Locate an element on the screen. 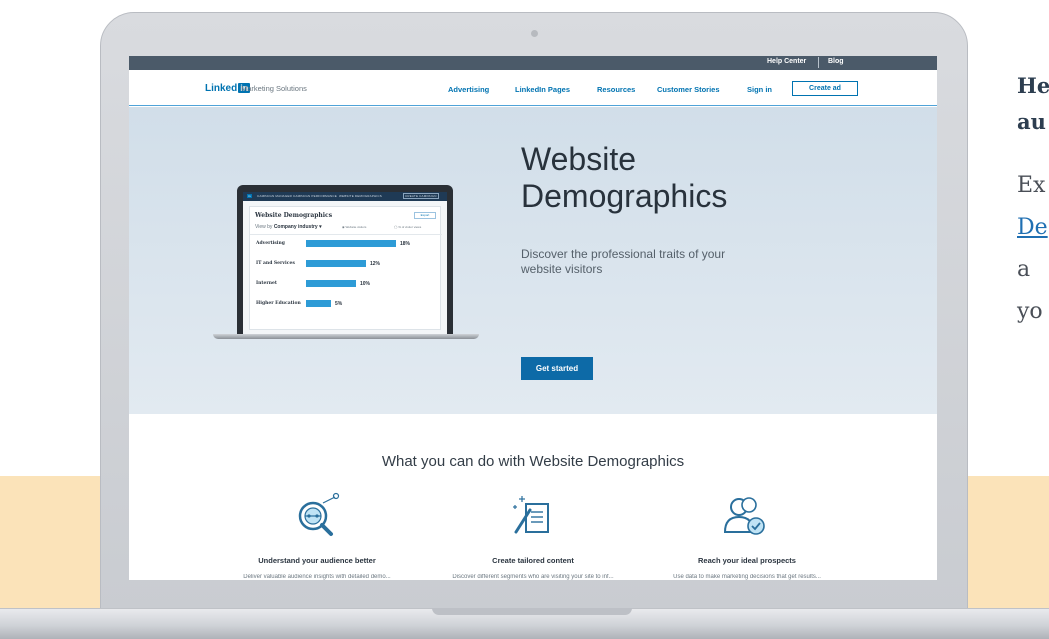 This screenshot has width=1049, height=639. mockup-view-by: View by Company industry ▾ is located at coordinates (288, 227).